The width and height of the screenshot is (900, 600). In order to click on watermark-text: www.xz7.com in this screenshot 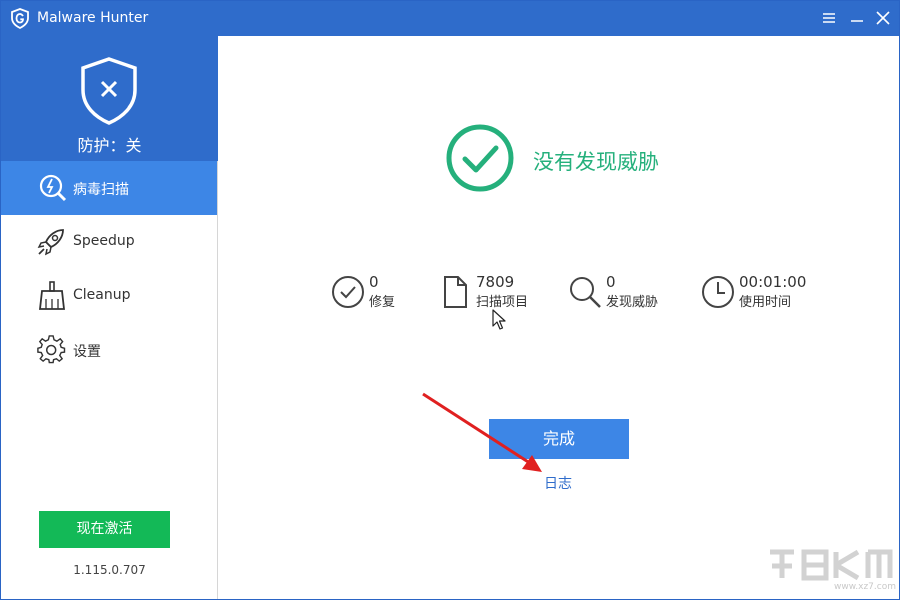, I will do `click(865, 587)`.